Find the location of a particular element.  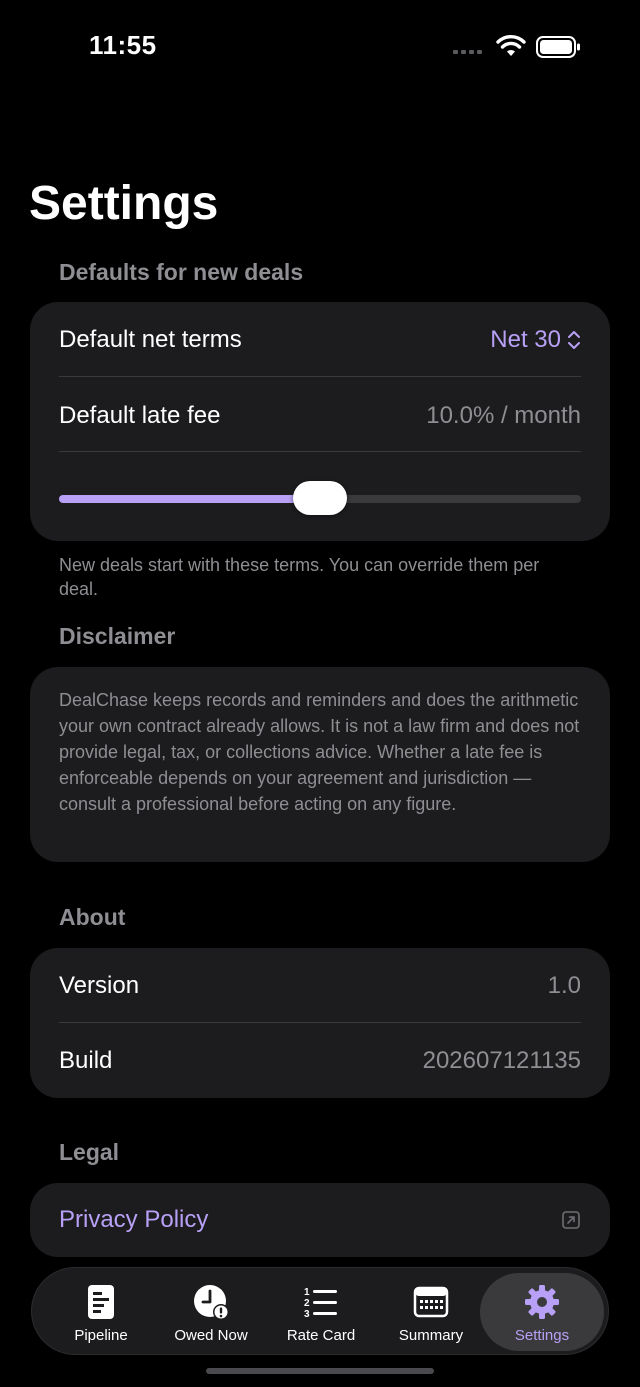

privacy-policy-link: Privacy Policy is located at coordinates (320, 1220).